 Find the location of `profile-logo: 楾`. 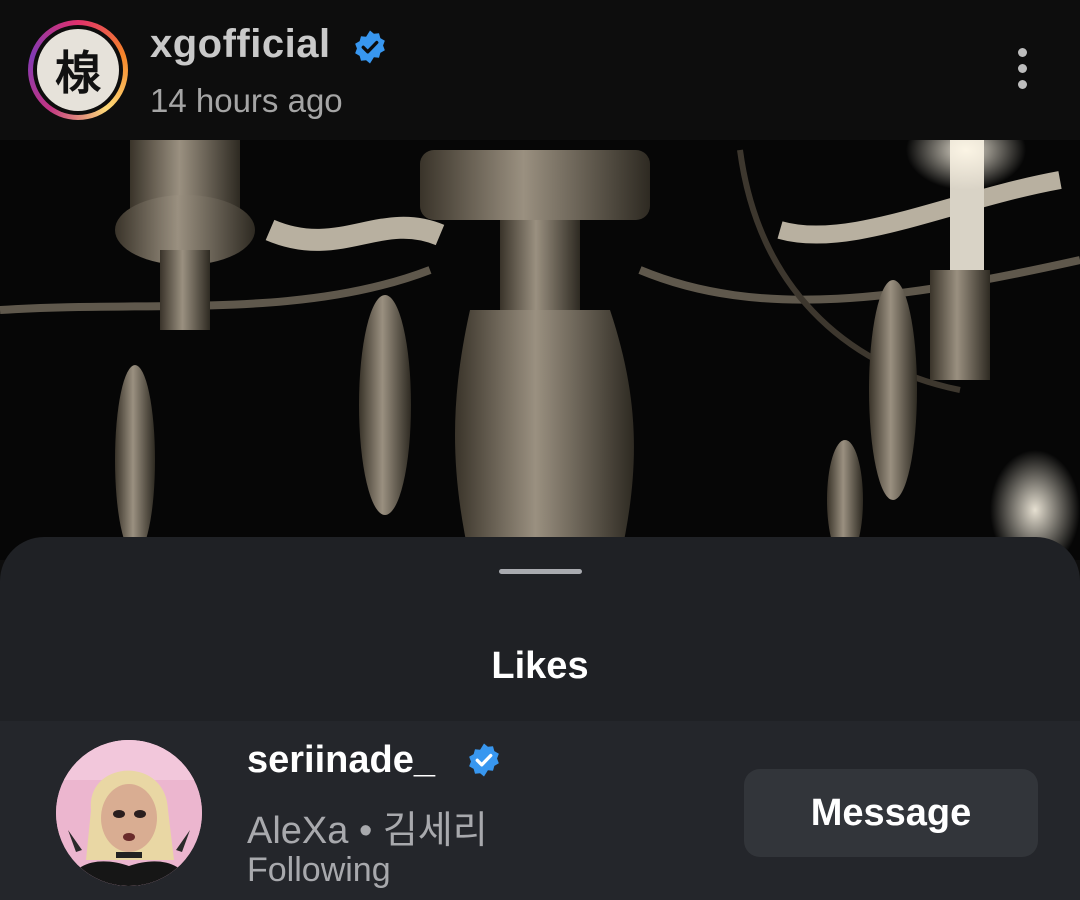

profile-logo: 楾 is located at coordinates (78, 70).